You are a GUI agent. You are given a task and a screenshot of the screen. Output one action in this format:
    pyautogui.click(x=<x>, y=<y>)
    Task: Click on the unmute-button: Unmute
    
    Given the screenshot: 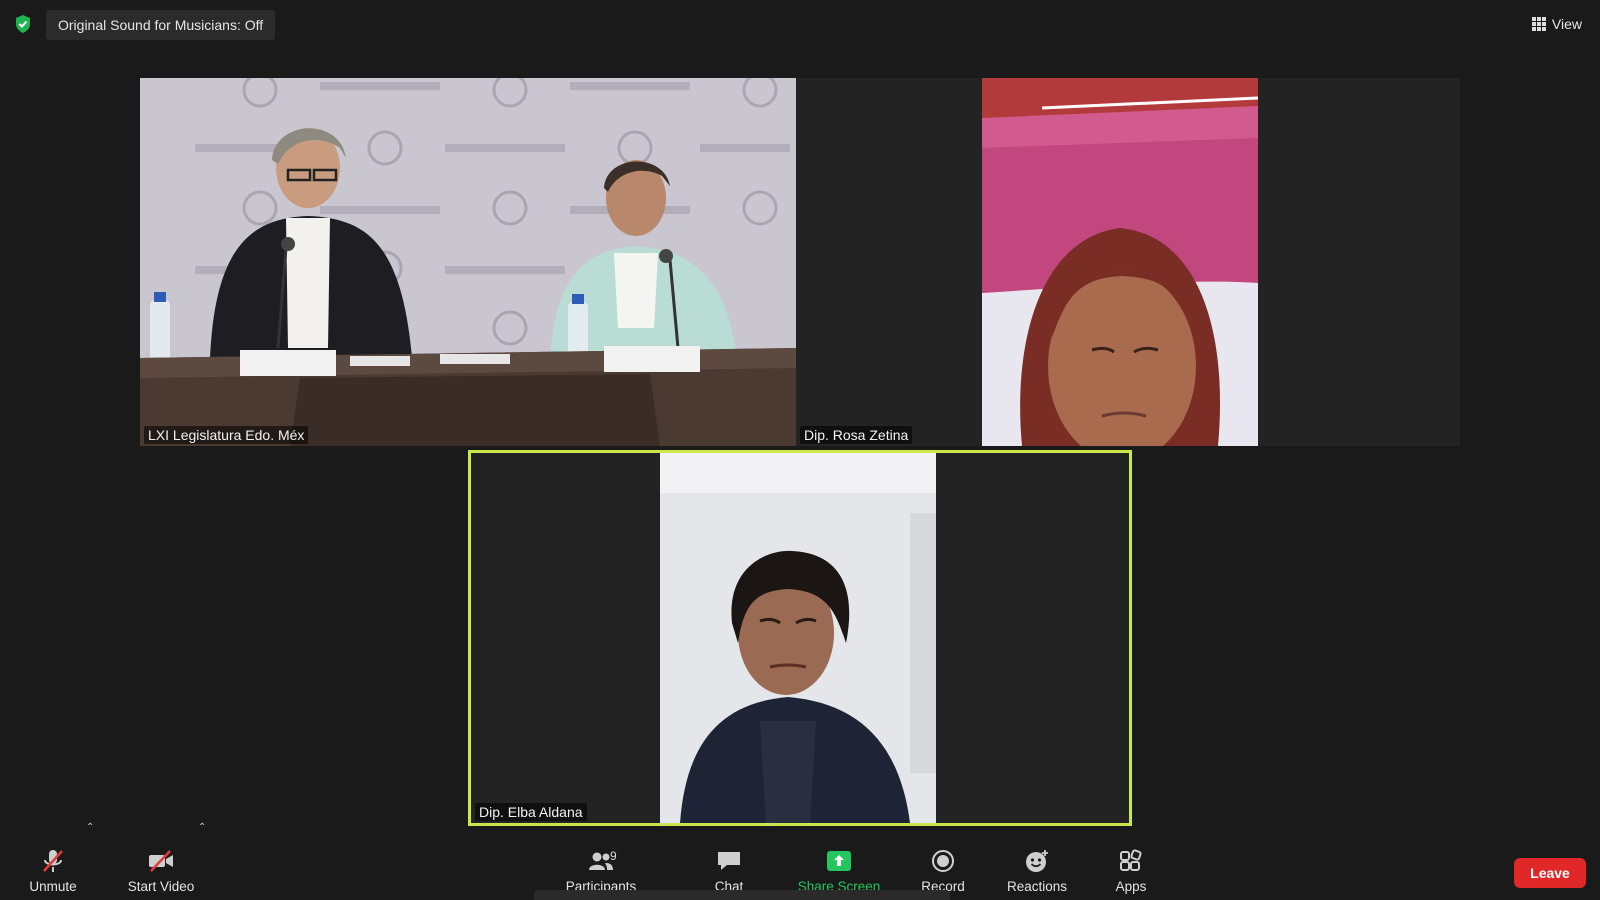 What is the action you would take?
    pyautogui.click(x=53, y=871)
    